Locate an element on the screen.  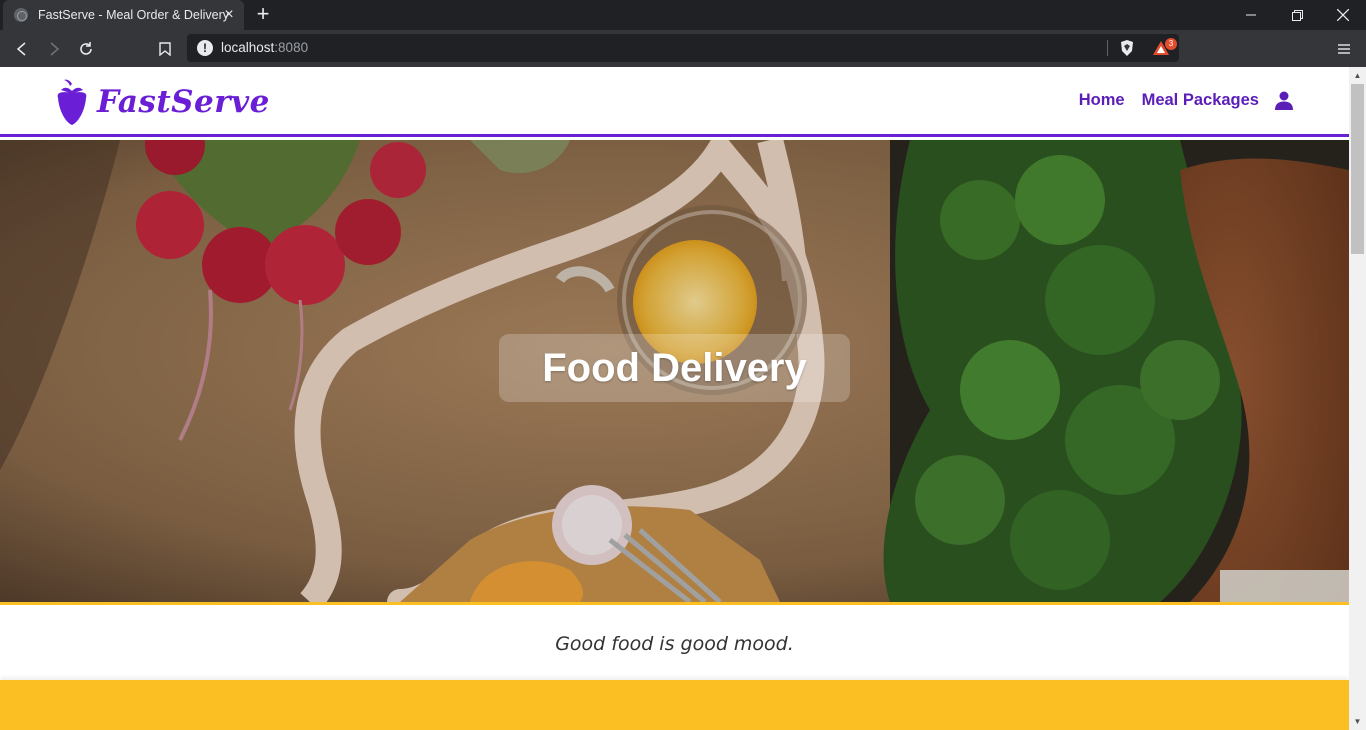
bookmark-button is located at coordinates (165, 49).